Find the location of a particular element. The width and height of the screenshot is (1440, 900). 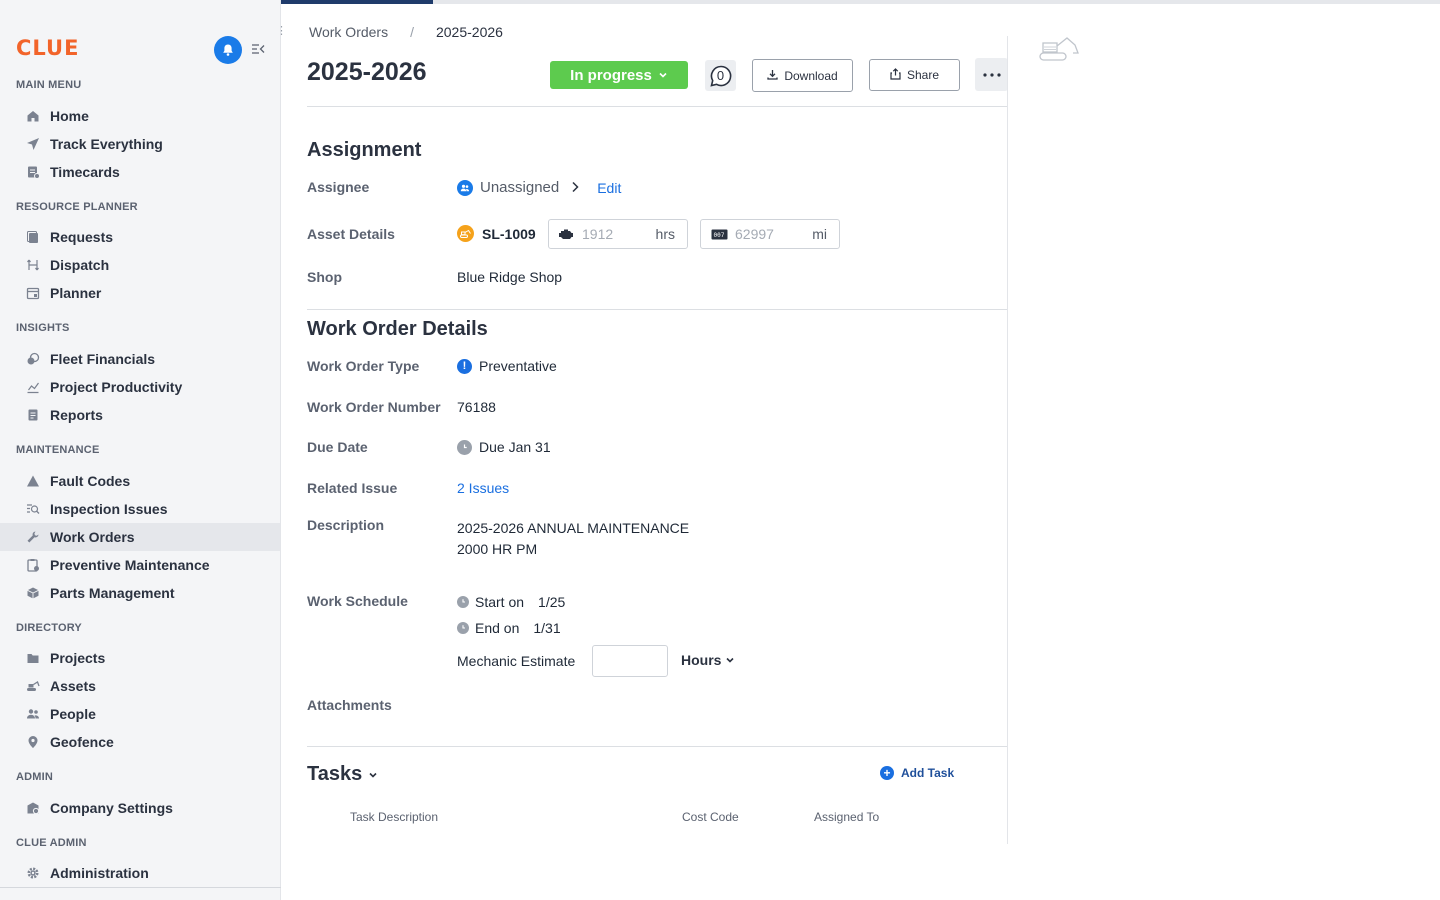

sidebar-item-parts-management: Parts Management is located at coordinates (140, 593).